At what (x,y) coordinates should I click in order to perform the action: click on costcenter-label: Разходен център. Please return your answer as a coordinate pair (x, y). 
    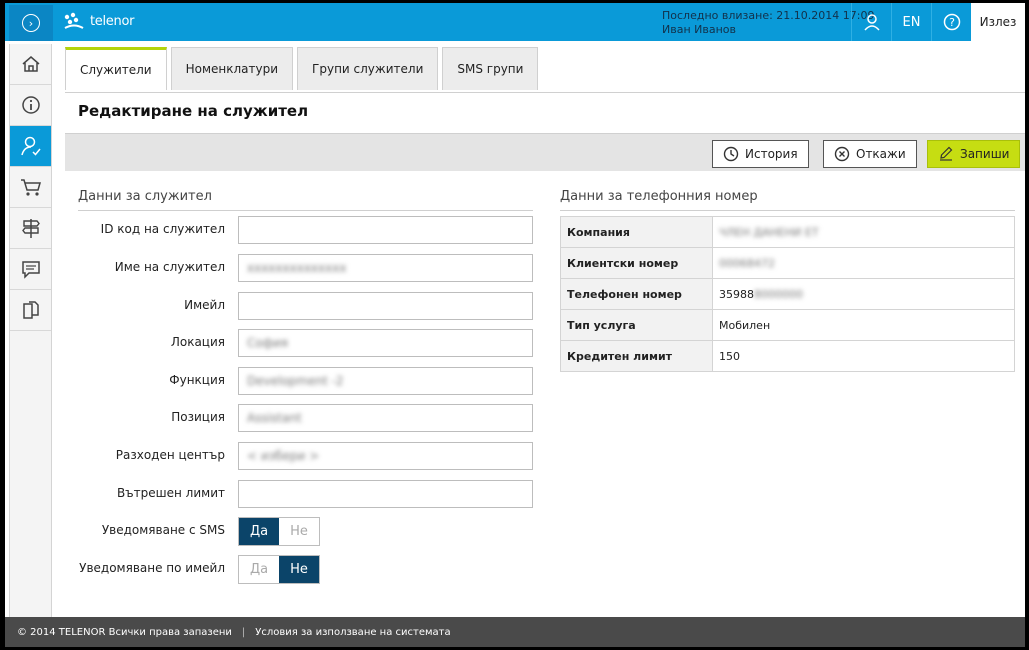
    Looking at the image, I should click on (170, 455).